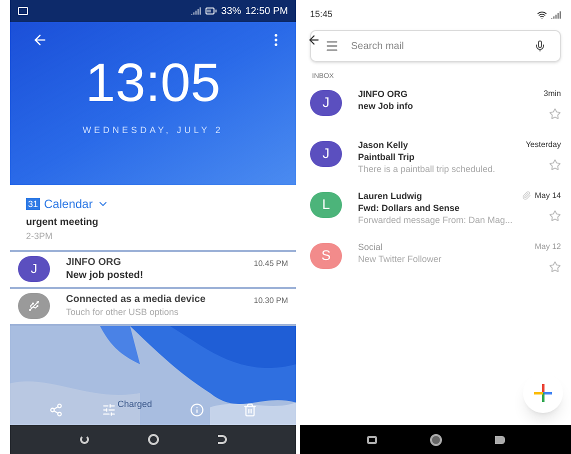 This screenshot has width=571, height=454. What do you see at coordinates (540, 46) in the screenshot?
I see `mic-icon` at bounding box center [540, 46].